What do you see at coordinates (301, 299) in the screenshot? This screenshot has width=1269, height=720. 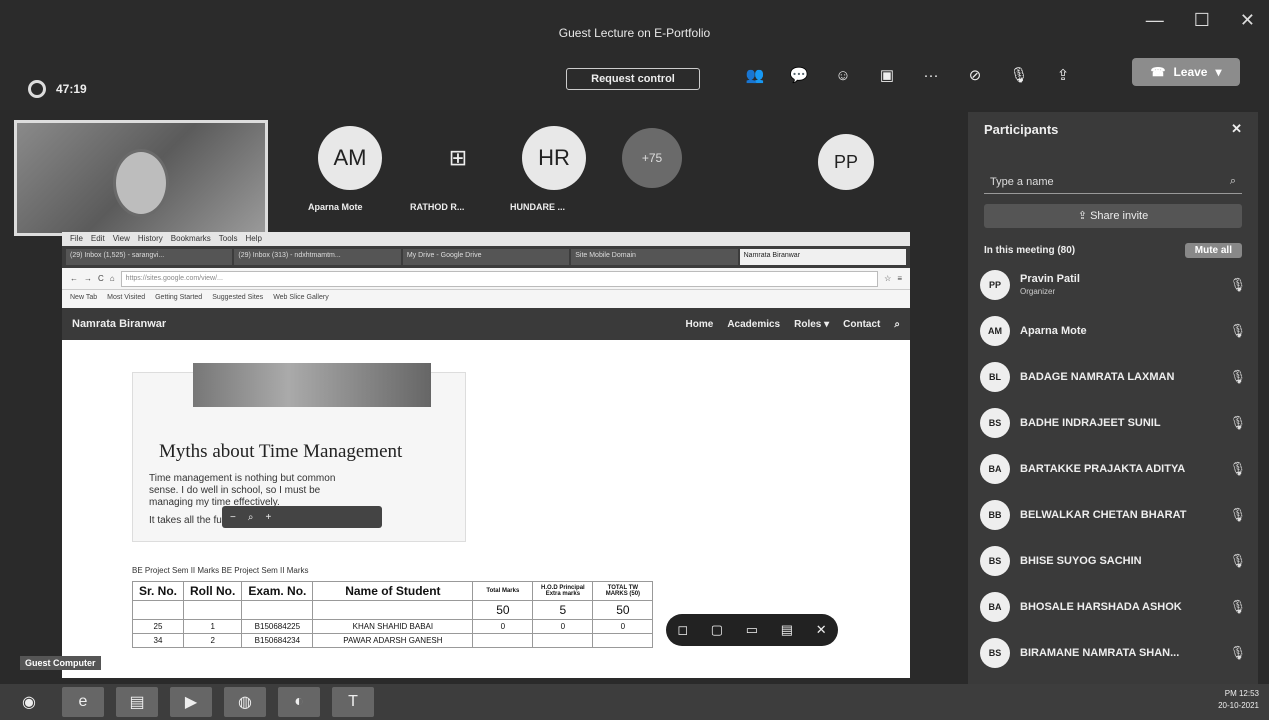 I see `bookmark-item: Web Slice Gallery` at bounding box center [301, 299].